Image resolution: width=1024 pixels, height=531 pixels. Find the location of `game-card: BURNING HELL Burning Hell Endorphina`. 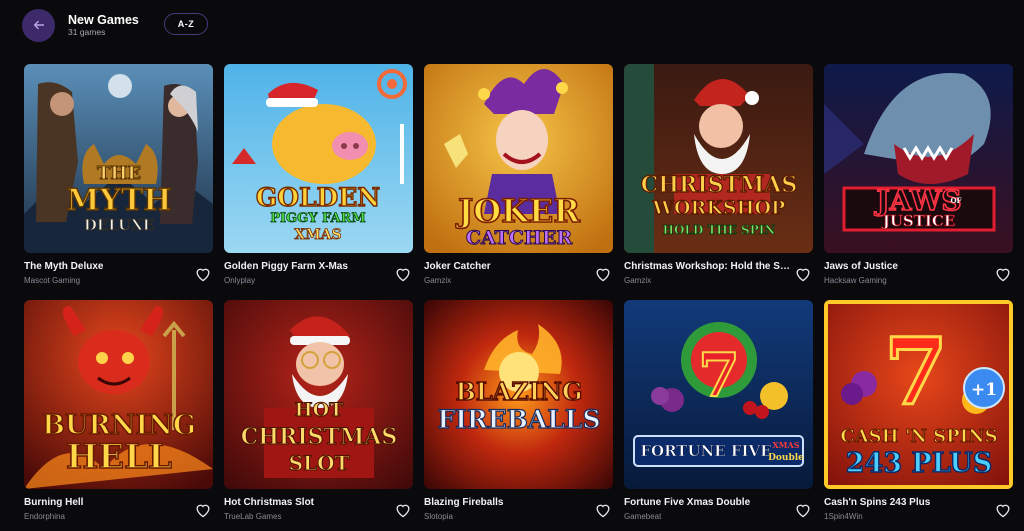

game-card: BURNING HELL Burning Hell Endorphina is located at coordinates (118, 410).